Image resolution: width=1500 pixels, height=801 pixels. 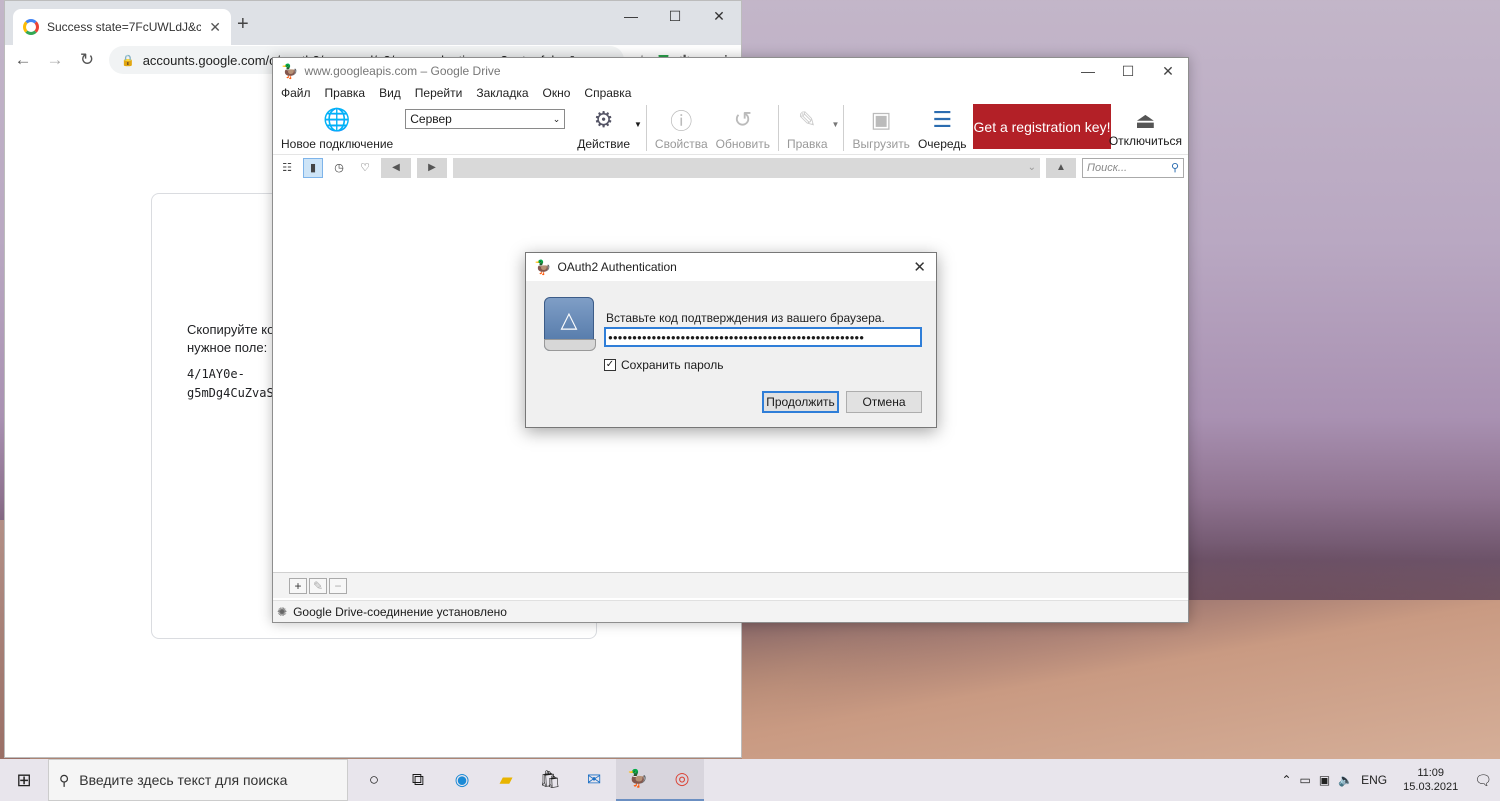 What do you see at coordinates (672, 365) in the screenshot?
I see `save-password-label: Сохранить пароль` at bounding box center [672, 365].